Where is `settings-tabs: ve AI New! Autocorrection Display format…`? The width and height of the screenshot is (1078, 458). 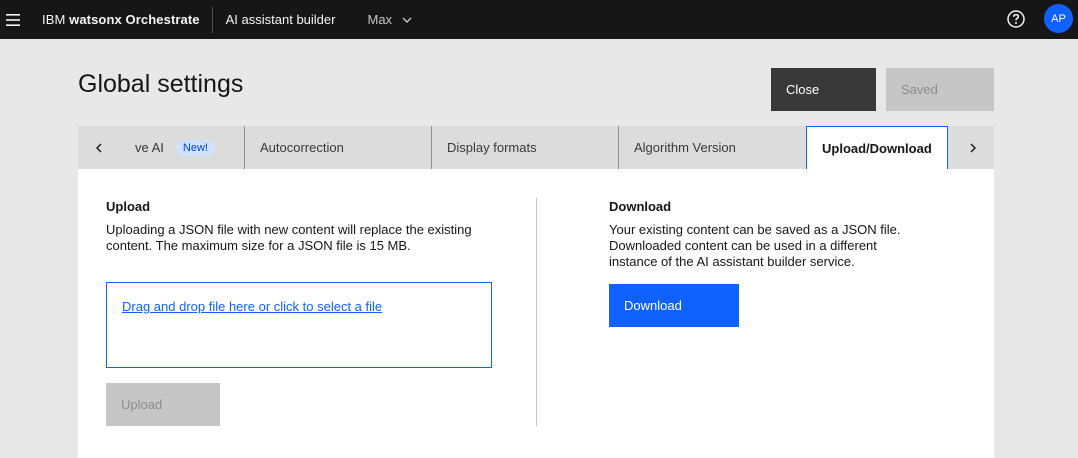
settings-tabs: ve AI New! Autocorrection Display format… is located at coordinates (536, 147).